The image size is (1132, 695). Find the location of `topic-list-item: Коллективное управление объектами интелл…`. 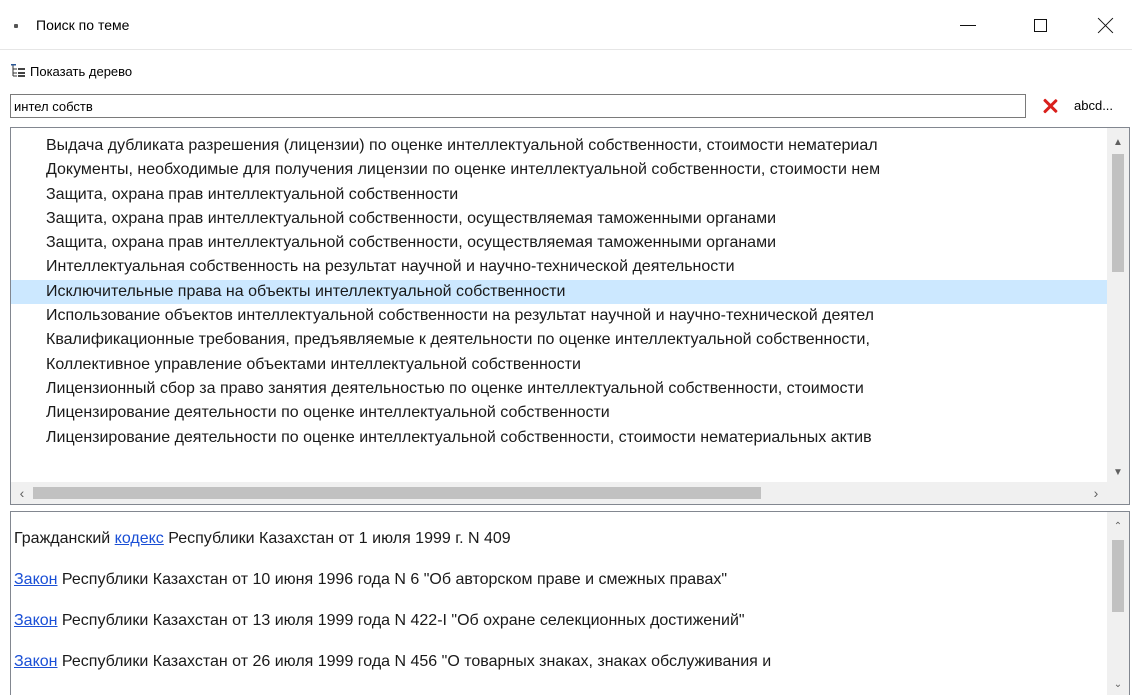

topic-list-item: Коллективное управление объектами интелл… is located at coordinates (559, 365).